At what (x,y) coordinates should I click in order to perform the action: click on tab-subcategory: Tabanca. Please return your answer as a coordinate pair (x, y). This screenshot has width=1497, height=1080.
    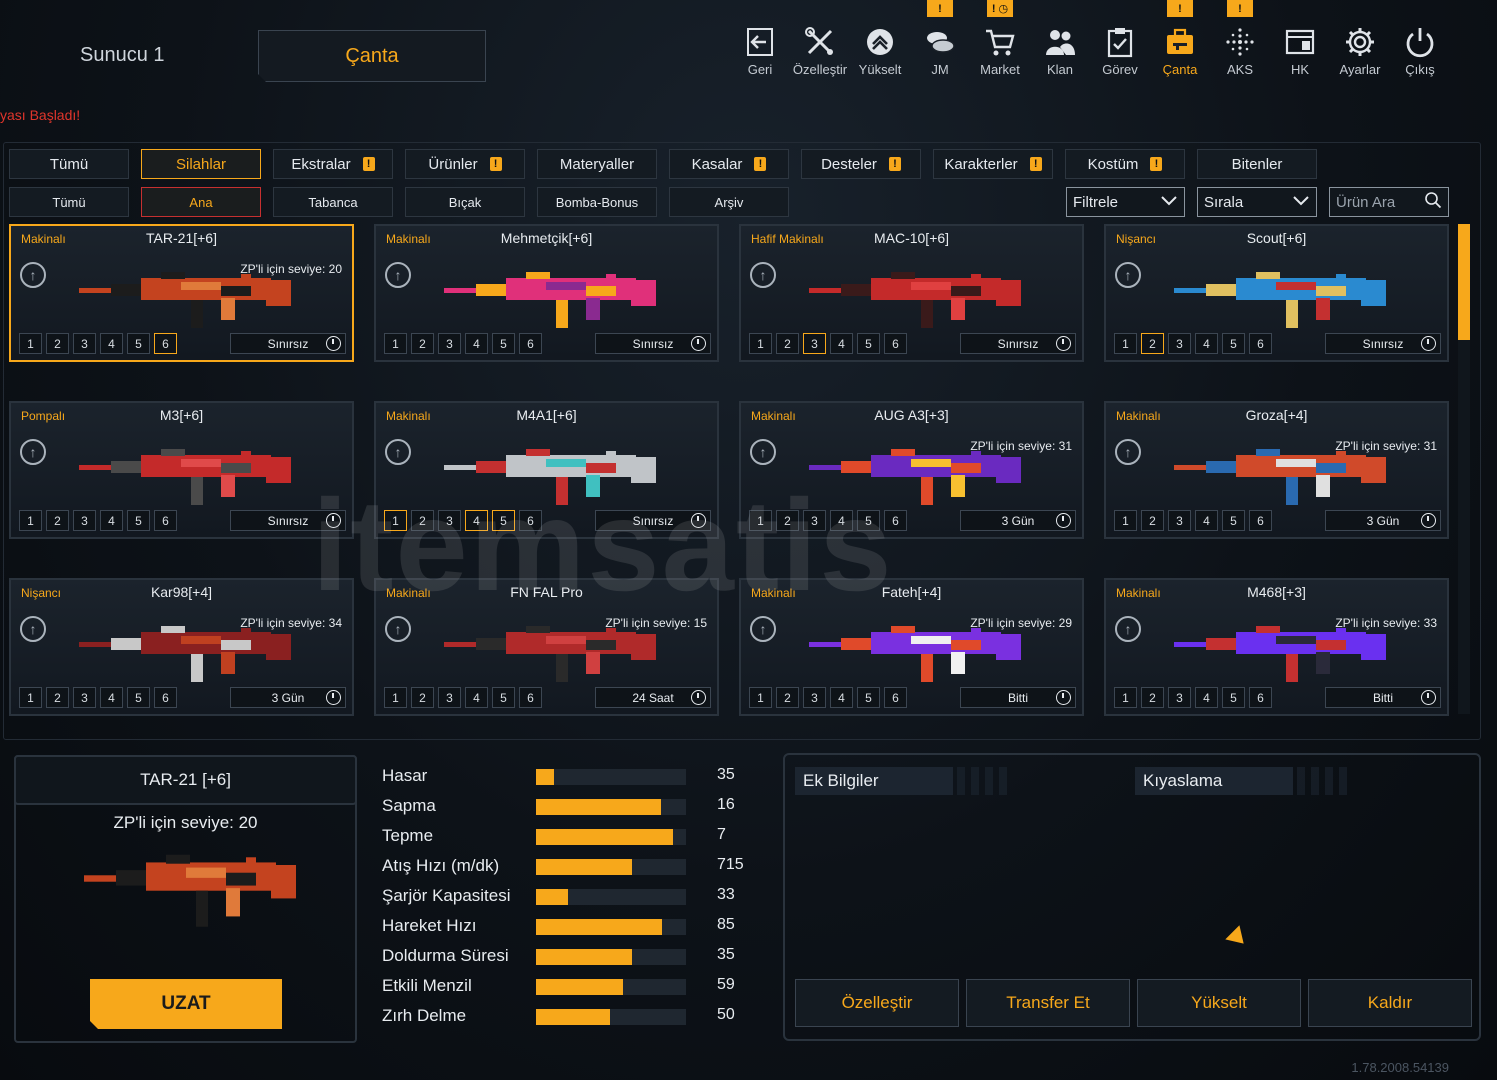
    Looking at the image, I should click on (333, 202).